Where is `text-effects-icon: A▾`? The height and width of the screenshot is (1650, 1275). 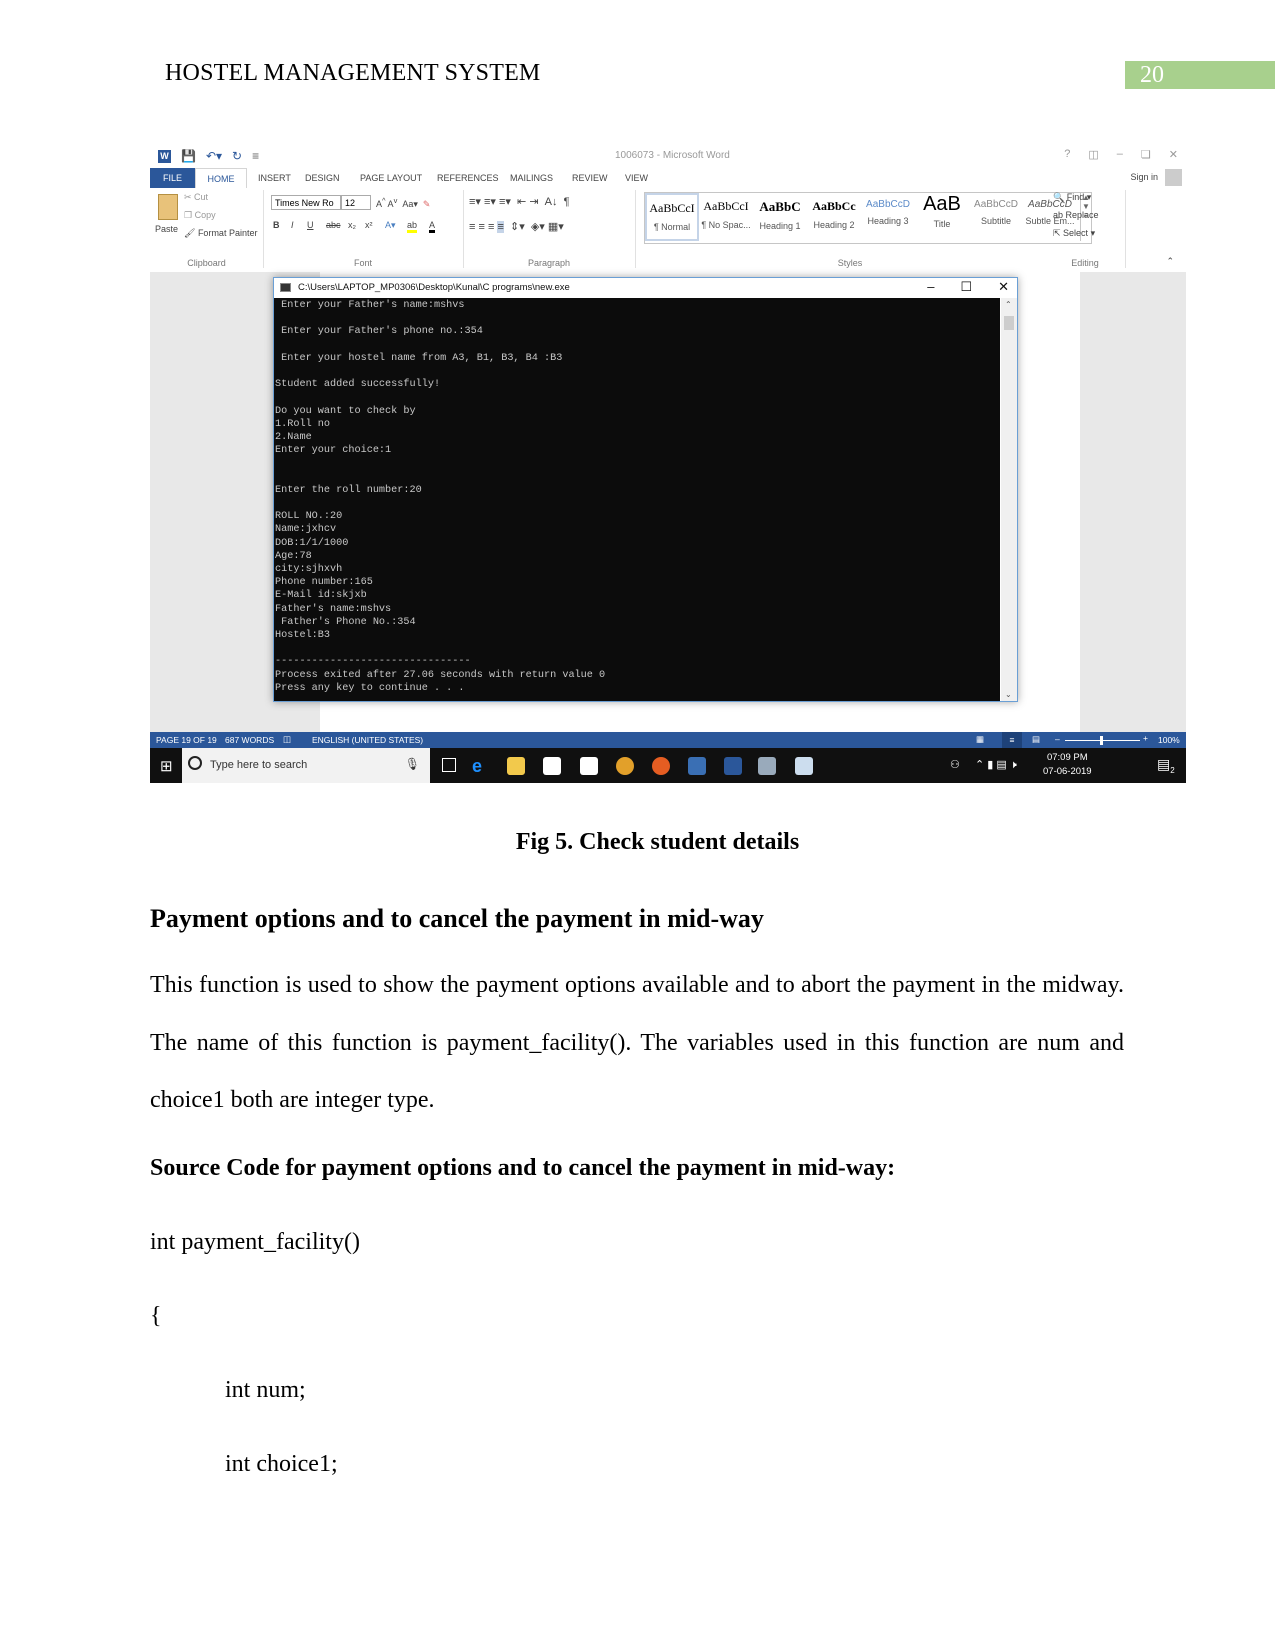 text-effects-icon: A▾ is located at coordinates (390, 225).